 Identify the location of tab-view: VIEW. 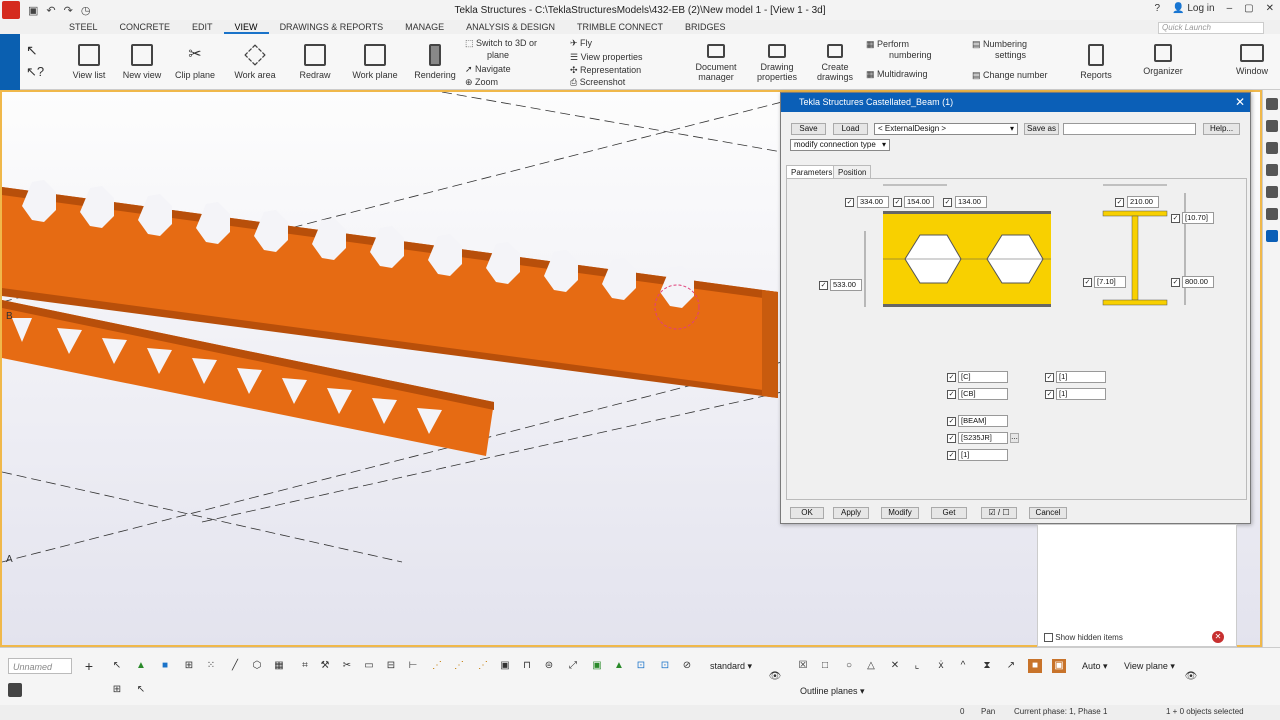
(246, 27).